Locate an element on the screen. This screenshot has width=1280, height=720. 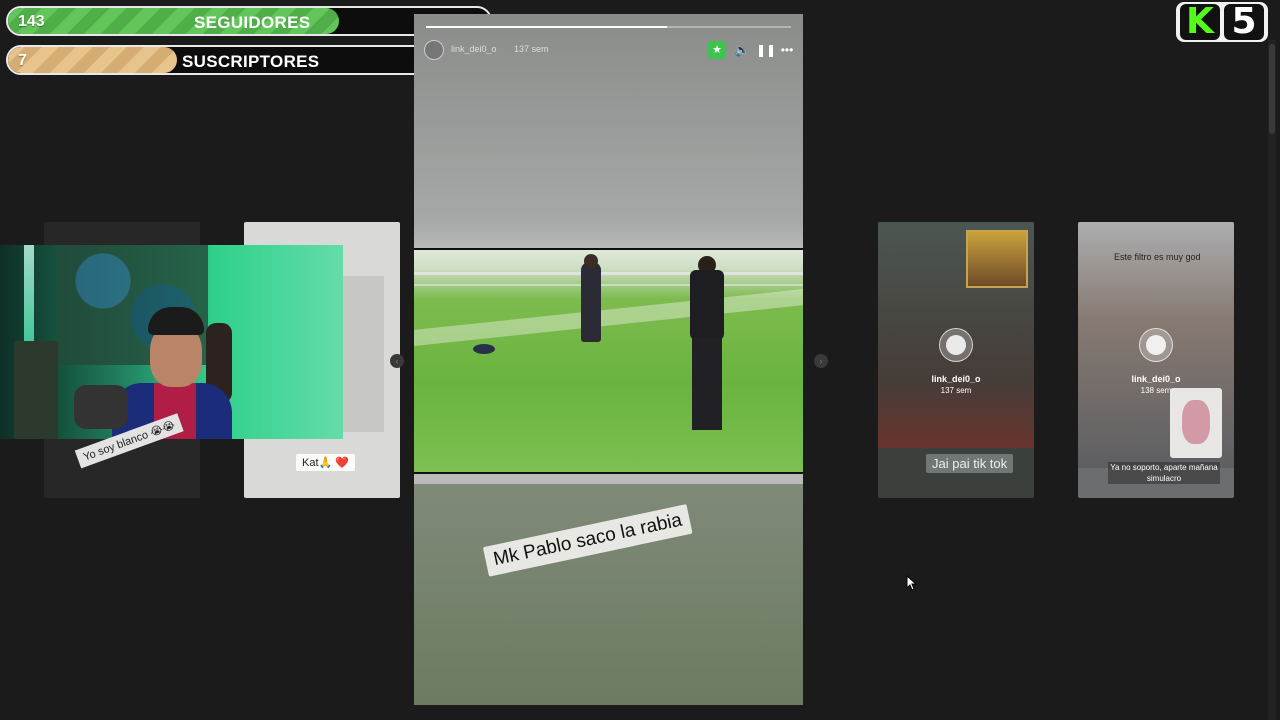
subscribers-current: 7 is located at coordinates (22, 60).